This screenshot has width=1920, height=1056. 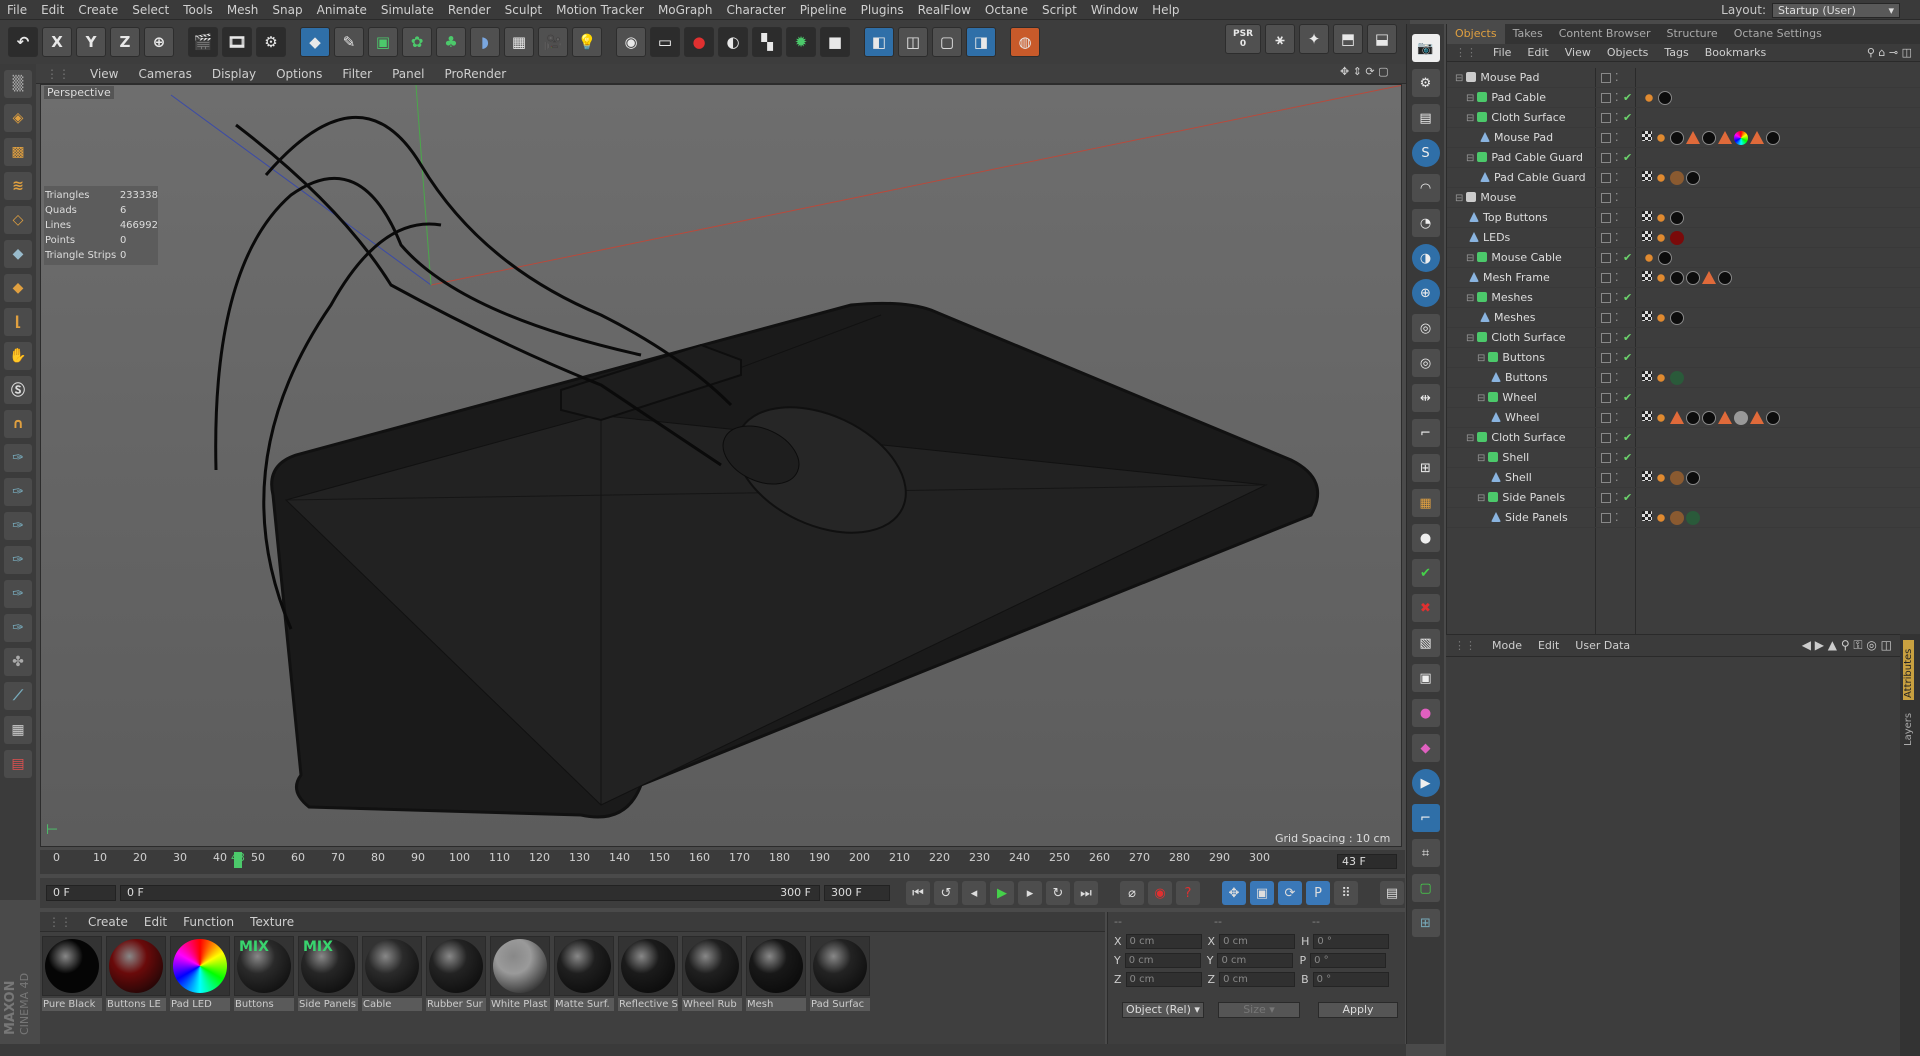 What do you see at coordinates (1683, 258) in the screenshot?
I see `object-row: ⊟ Mouse Cable ⁚ ✔` at bounding box center [1683, 258].